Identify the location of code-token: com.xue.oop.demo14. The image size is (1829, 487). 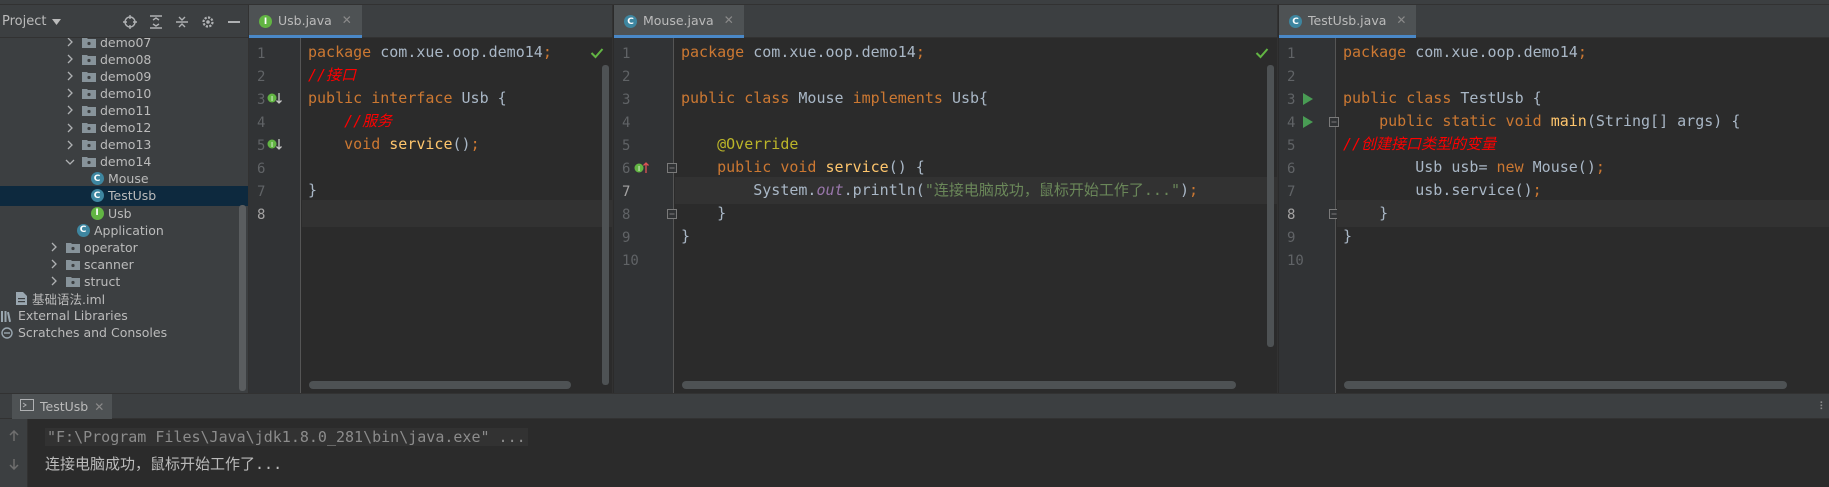
(834, 52).